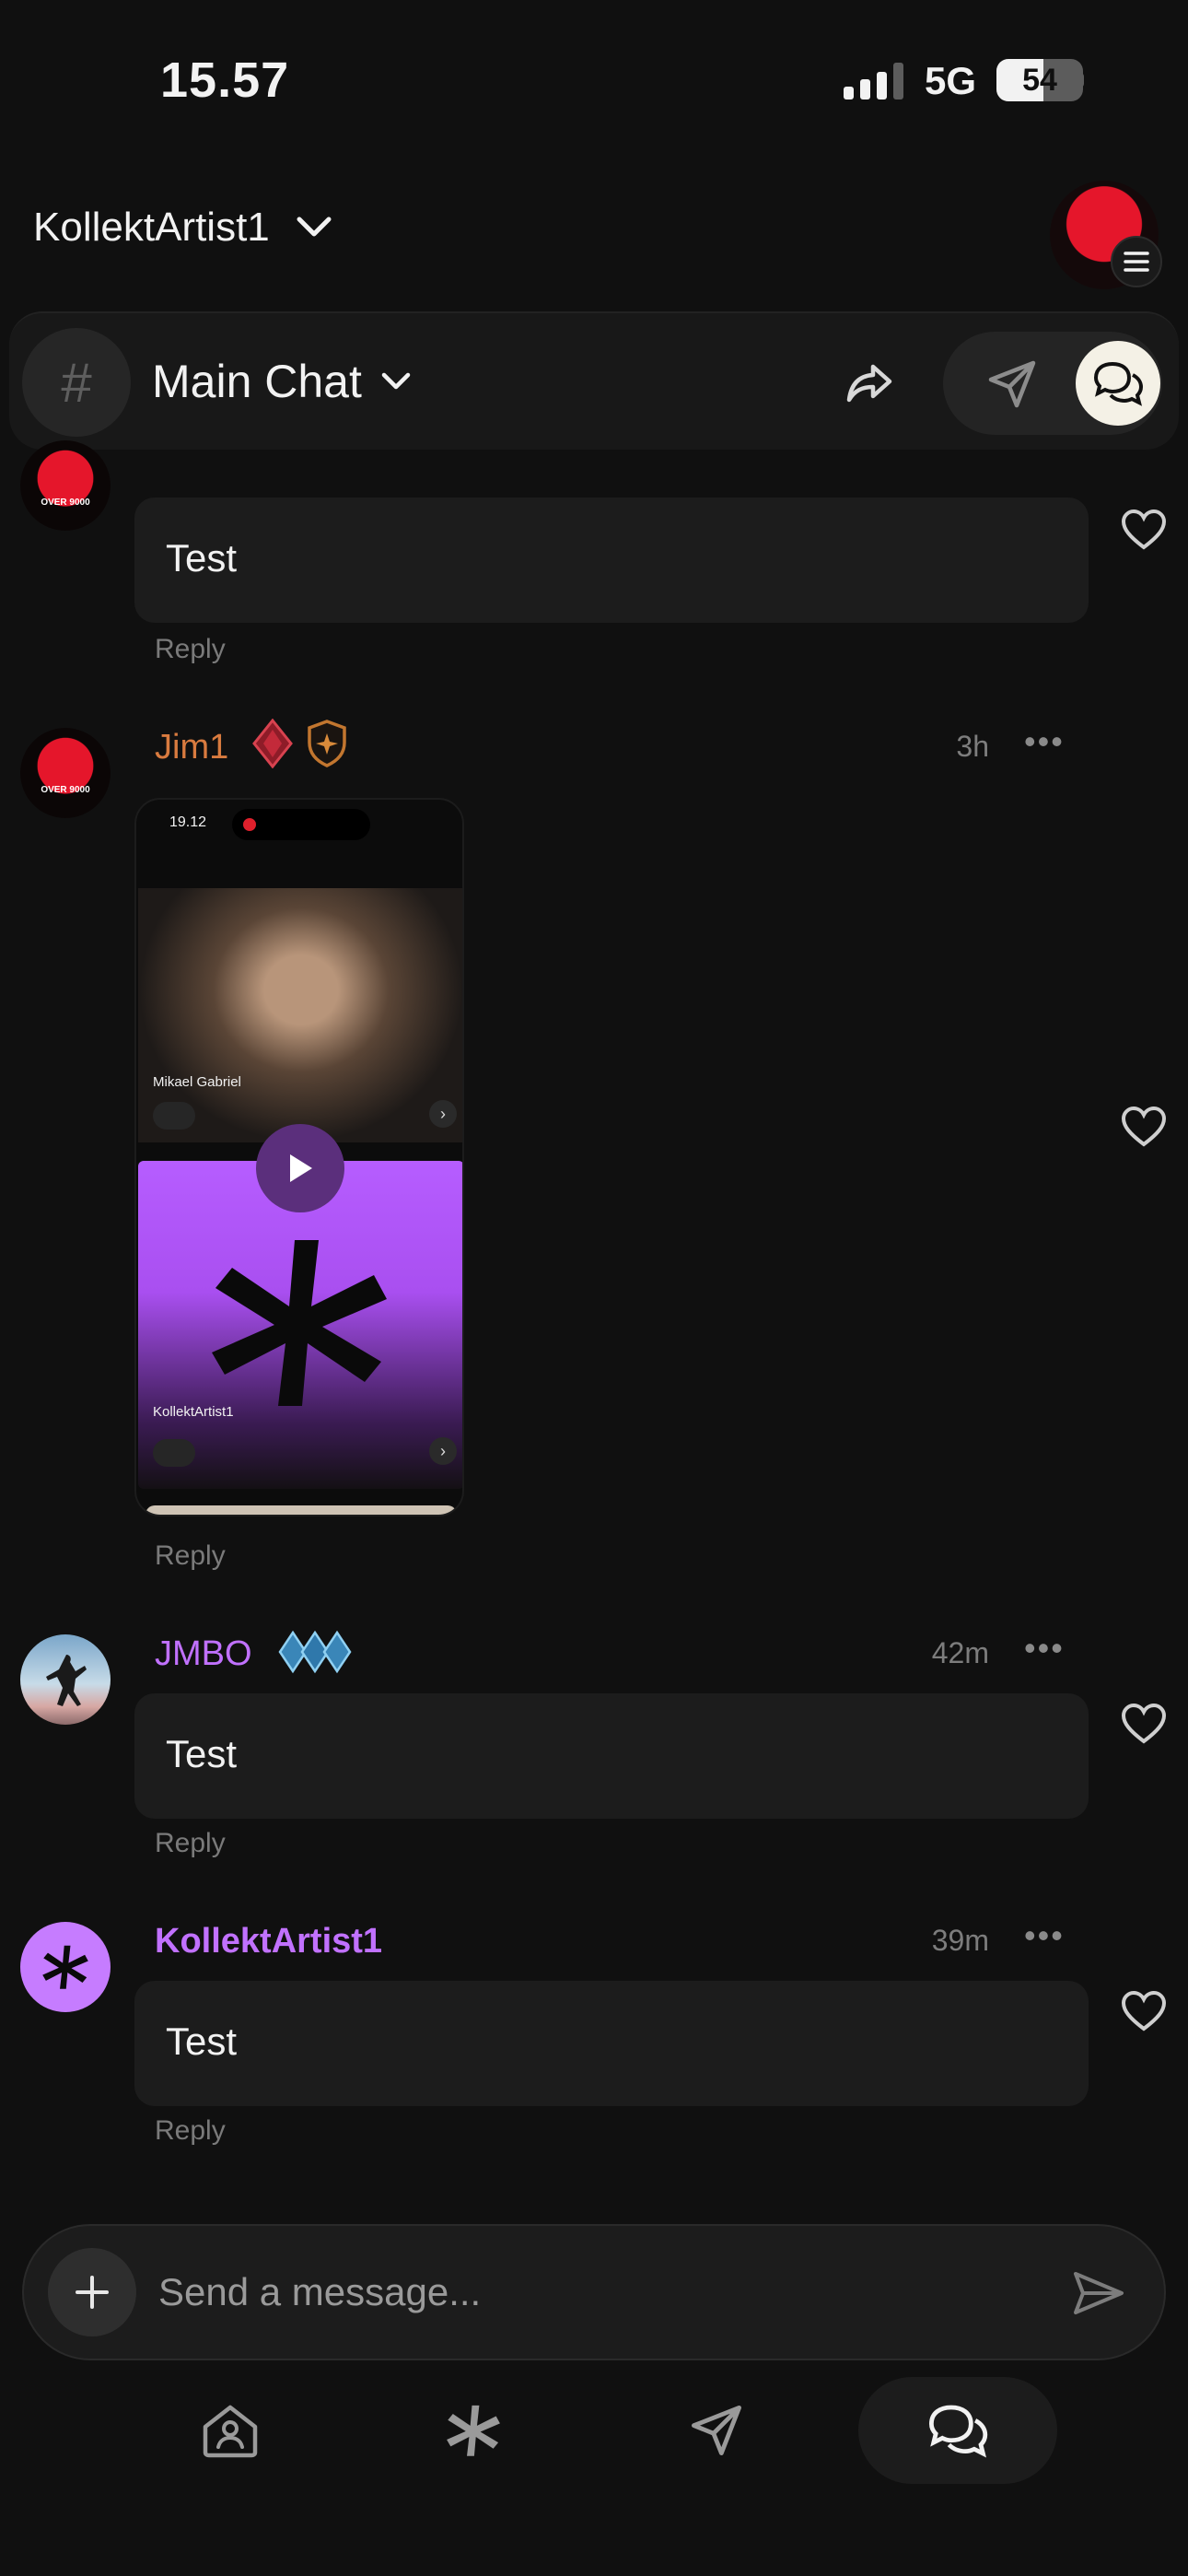  I want to click on card-label: Mikael Gabriel, so click(197, 1082).